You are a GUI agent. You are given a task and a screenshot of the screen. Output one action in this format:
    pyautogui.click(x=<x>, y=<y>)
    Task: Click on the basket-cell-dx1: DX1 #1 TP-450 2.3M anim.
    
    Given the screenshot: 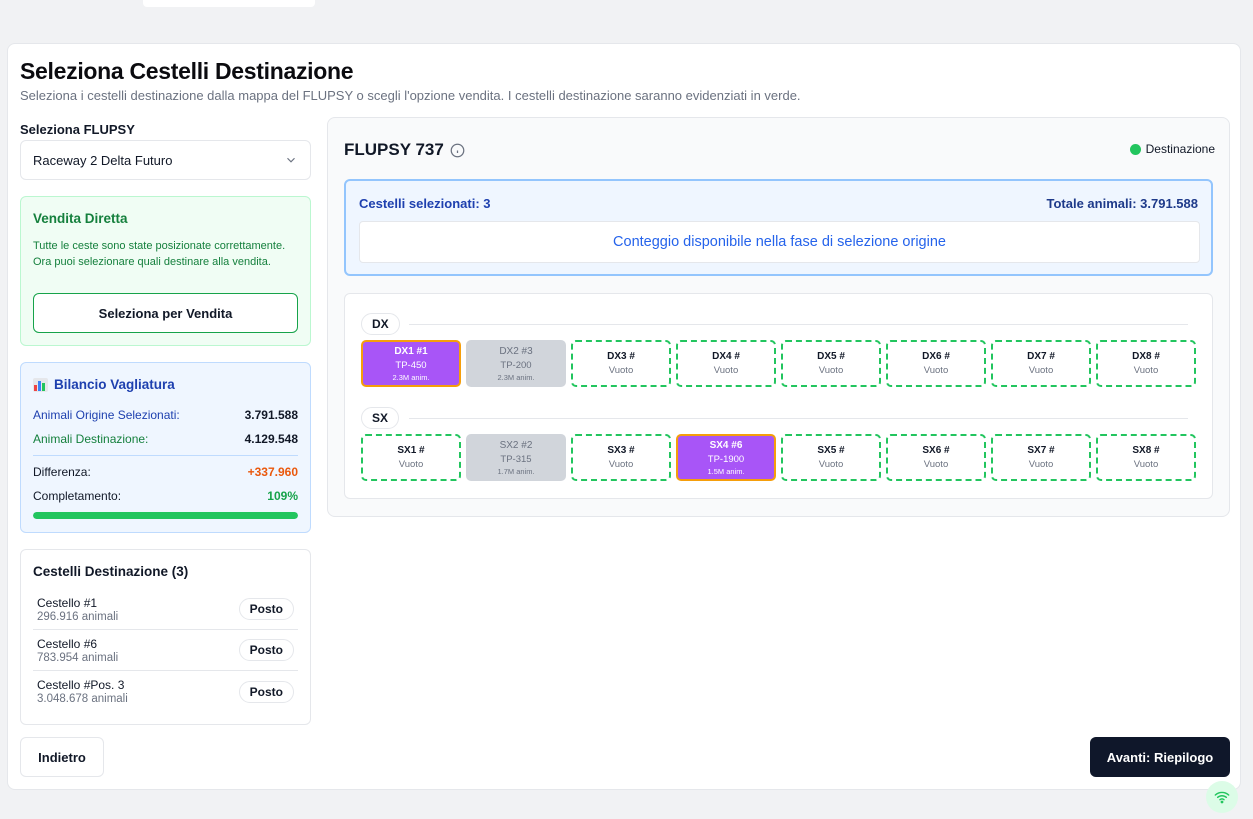 What is the action you would take?
    pyautogui.click(x=411, y=363)
    